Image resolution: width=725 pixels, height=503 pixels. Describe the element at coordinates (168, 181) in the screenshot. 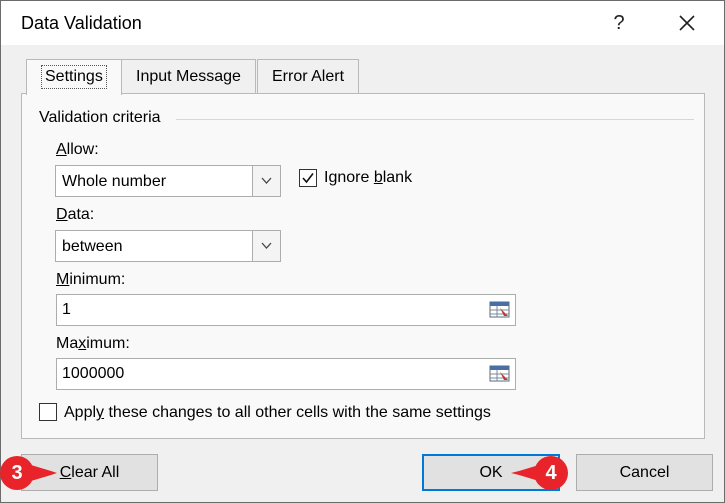

I see `allow-dropdown: Whole number` at that location.